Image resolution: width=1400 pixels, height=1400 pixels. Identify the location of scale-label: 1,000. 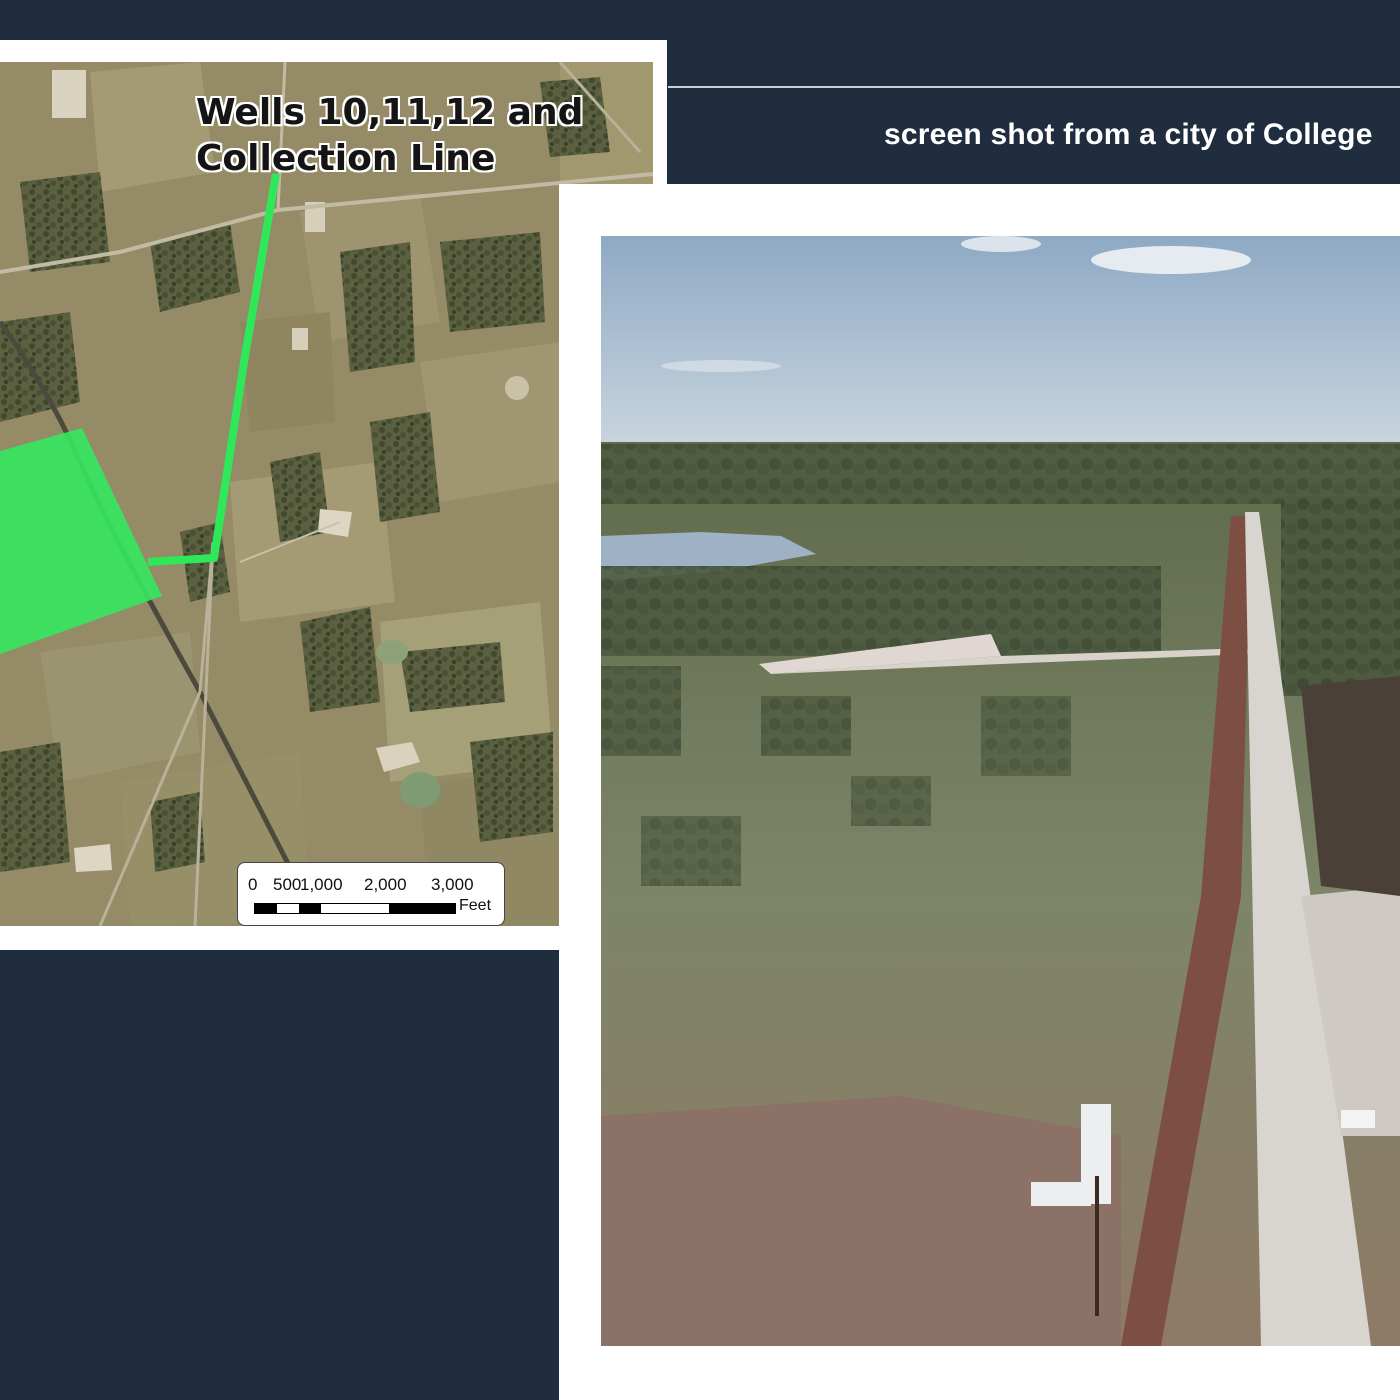
(321, 884).